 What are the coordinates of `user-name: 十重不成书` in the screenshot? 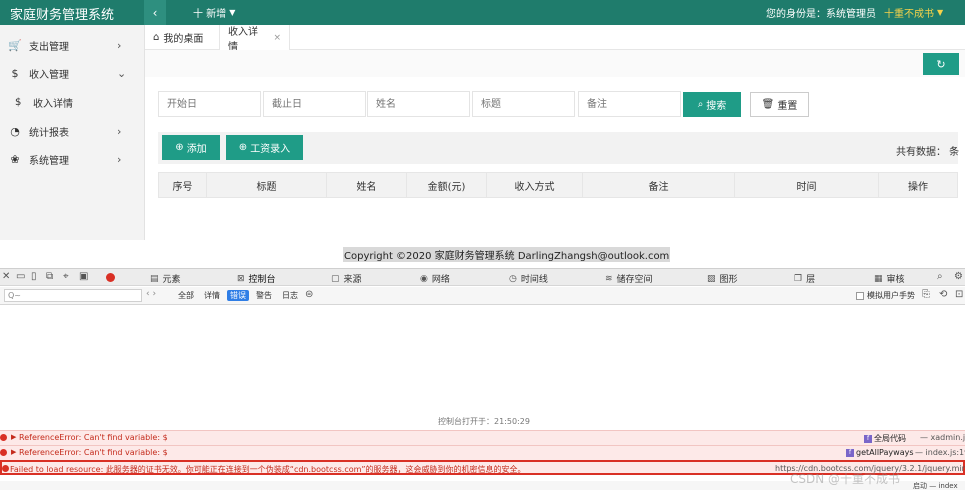 It's located at (909, 14).